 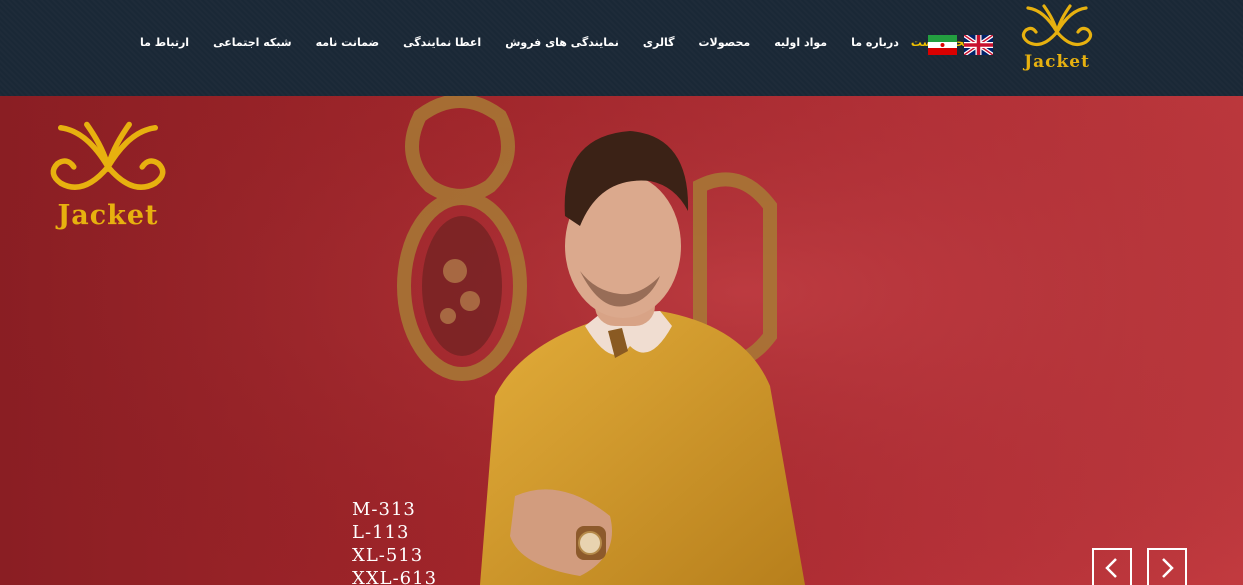 I want to click on chevron-left-icon, so click(x=1111, y=568).